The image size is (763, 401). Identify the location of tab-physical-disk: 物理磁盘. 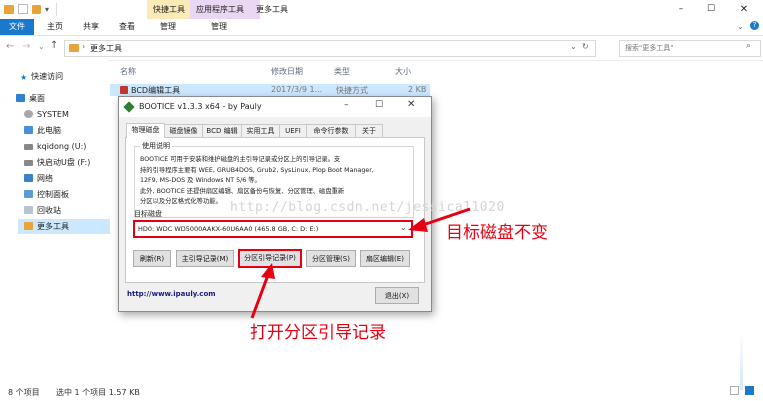
(145, 130).